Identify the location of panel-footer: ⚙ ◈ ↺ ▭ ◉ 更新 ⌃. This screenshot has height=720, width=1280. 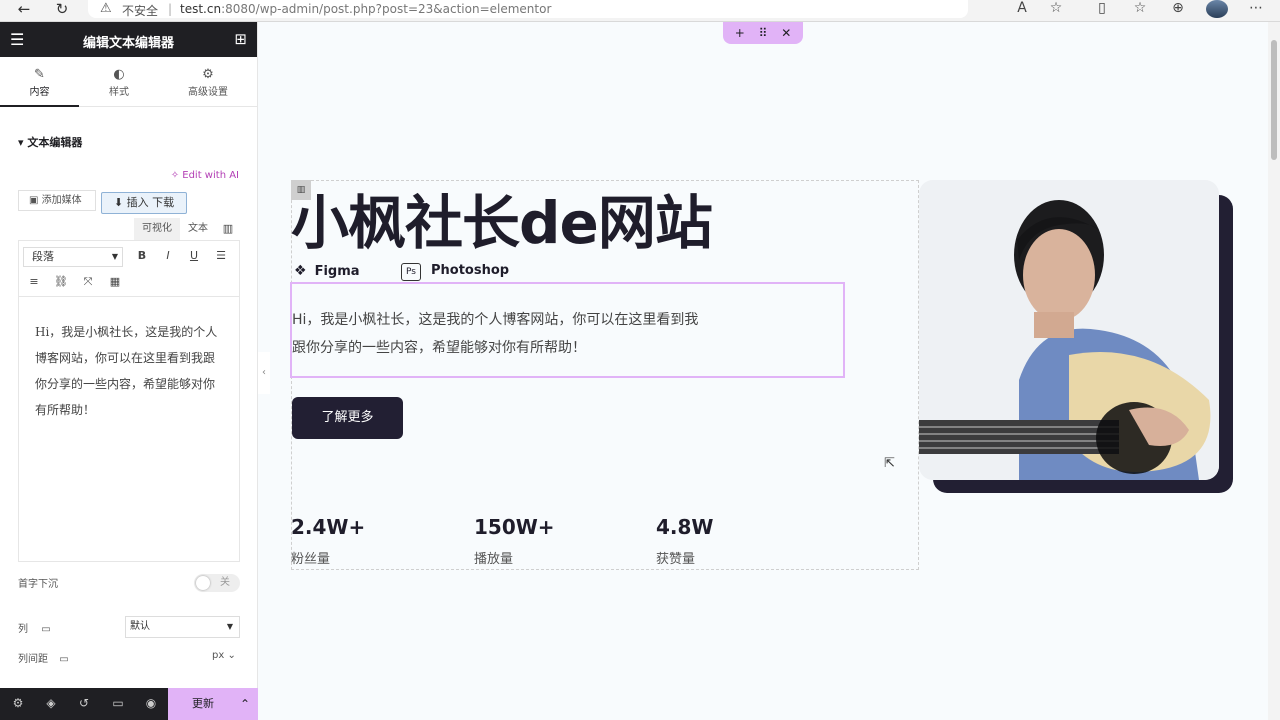
(129, 704).